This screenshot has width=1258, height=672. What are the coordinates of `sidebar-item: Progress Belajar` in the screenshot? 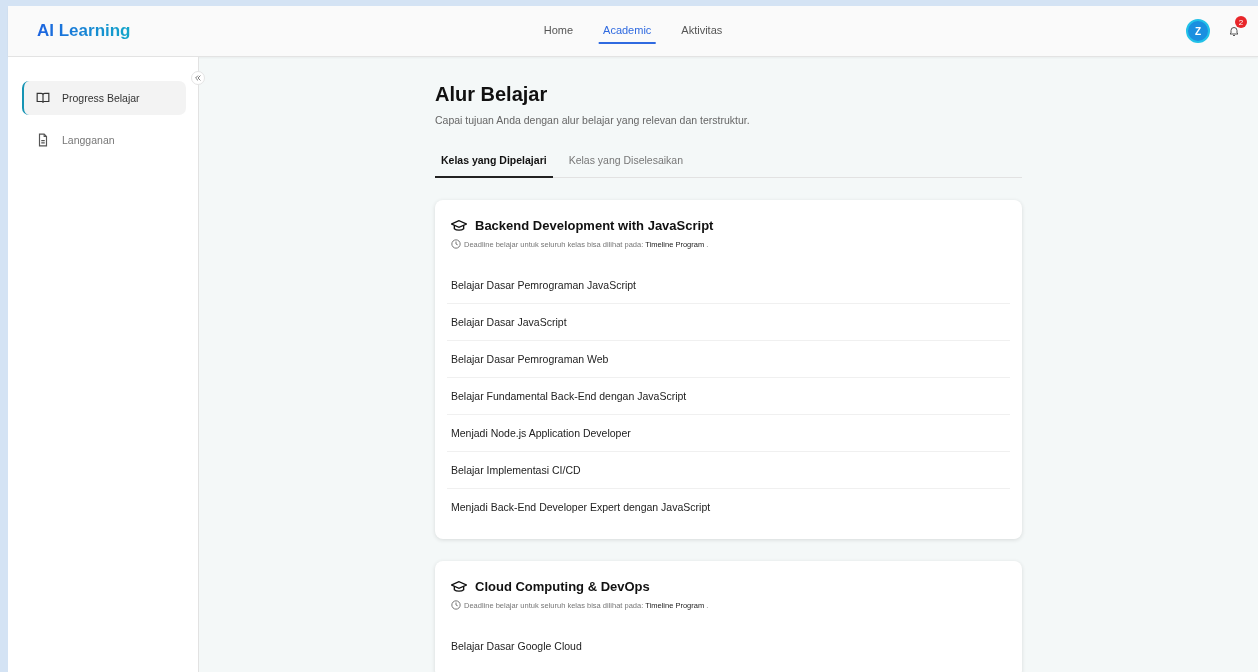 It's located at (104, 98).